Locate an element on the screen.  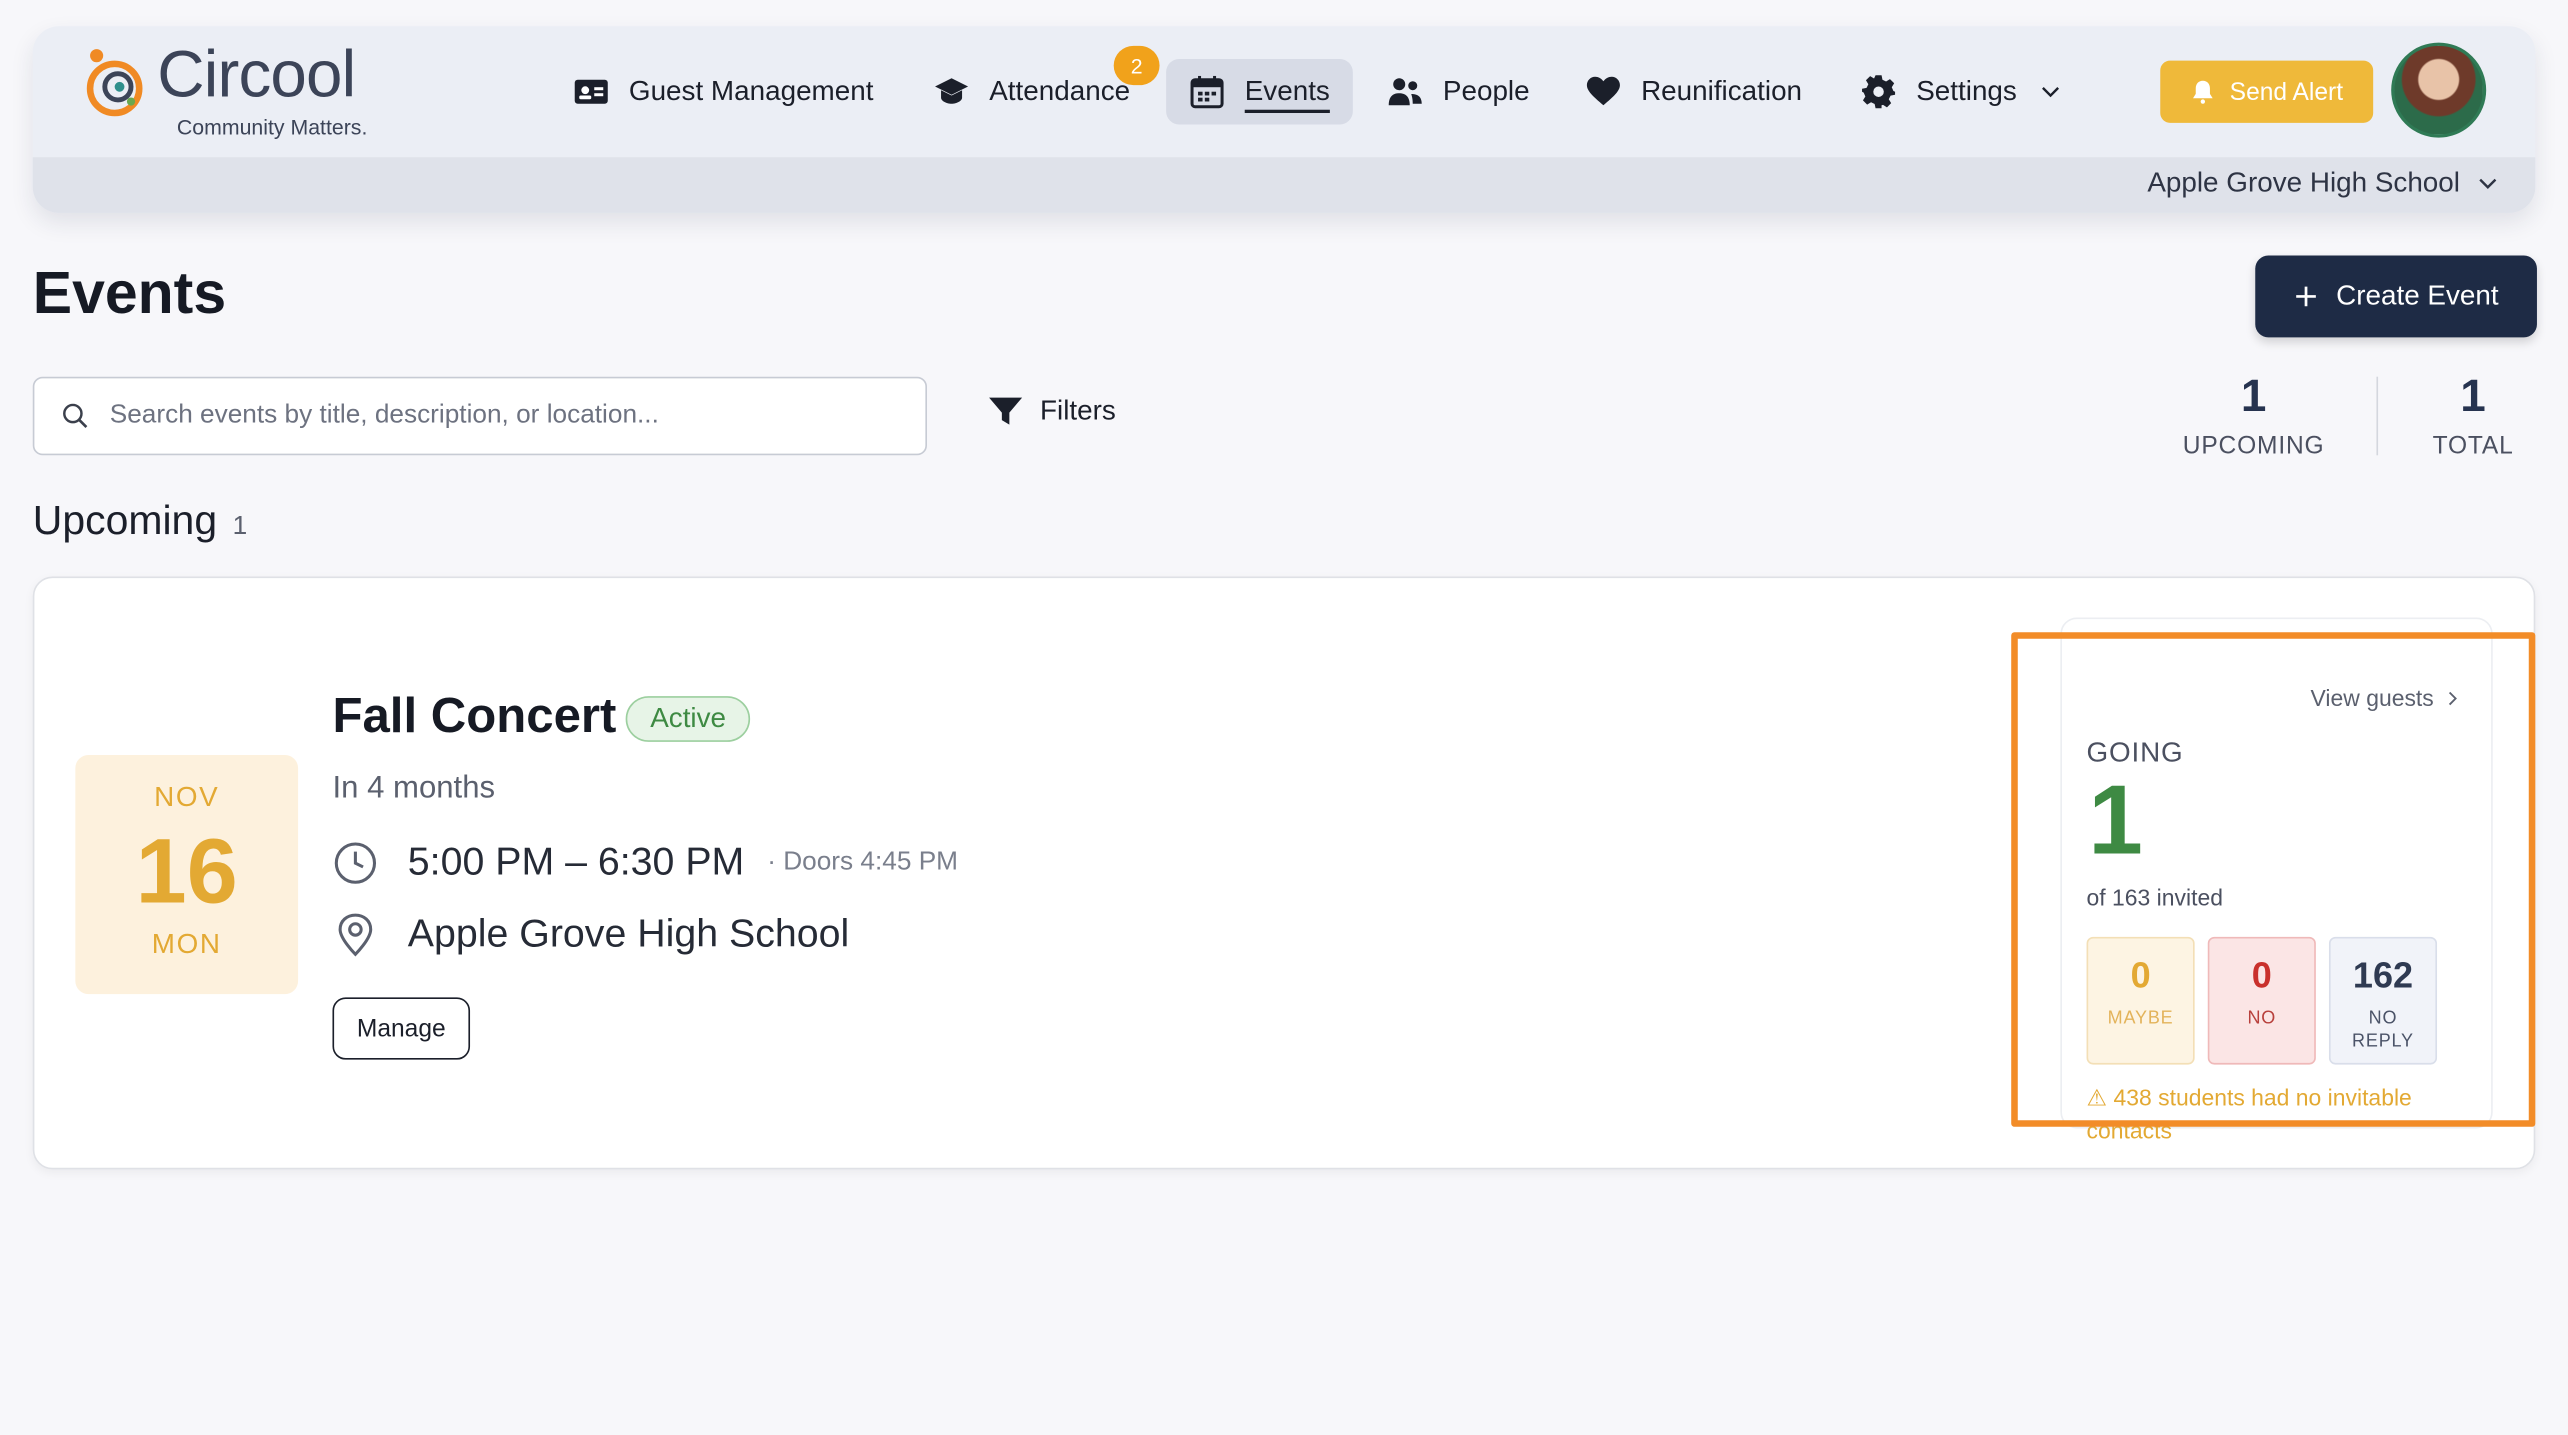
maybe-count: 0 is located at coordinates (2140, 975).